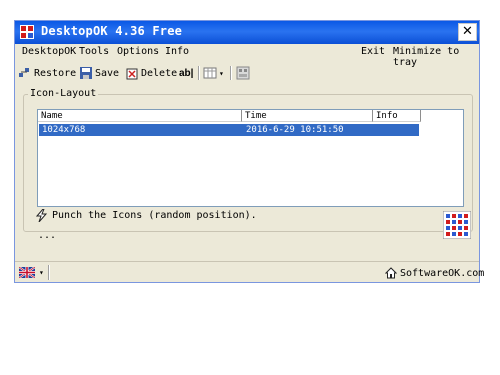 Image resolution: width=500 pixels, height=375 pixels. What do you see at coordinates (295, 130) in the screenshot?
I see `cell-time: 2016-6-29 10:51:50` at bounding box center [295, 130].